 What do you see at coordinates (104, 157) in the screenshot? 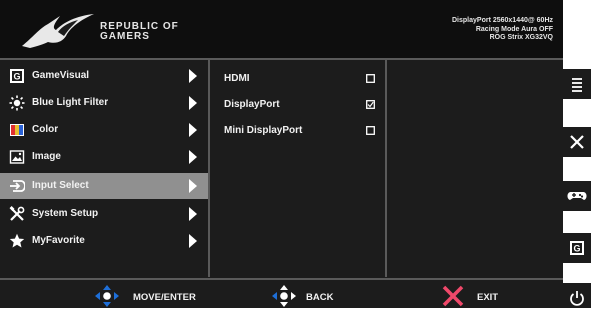
I see `menu-item-image: Image` at bounding box center [104, 157].